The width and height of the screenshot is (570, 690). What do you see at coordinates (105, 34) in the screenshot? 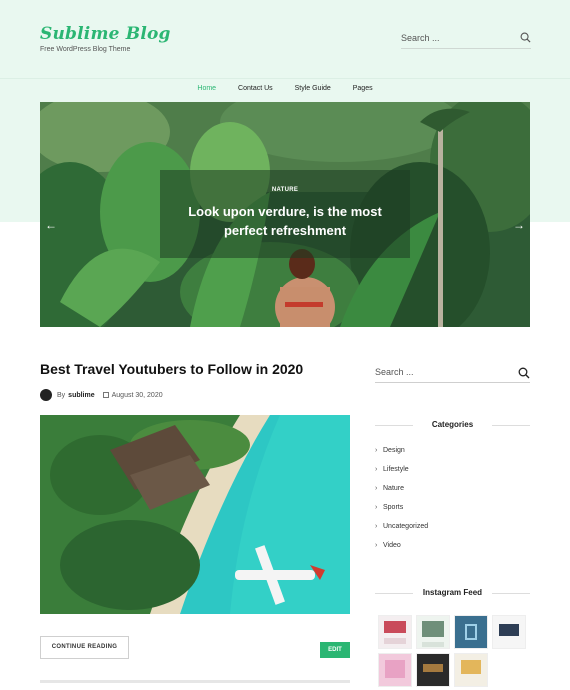
I see `site-title: Sublime Blog` at bounding box center [105, 34].